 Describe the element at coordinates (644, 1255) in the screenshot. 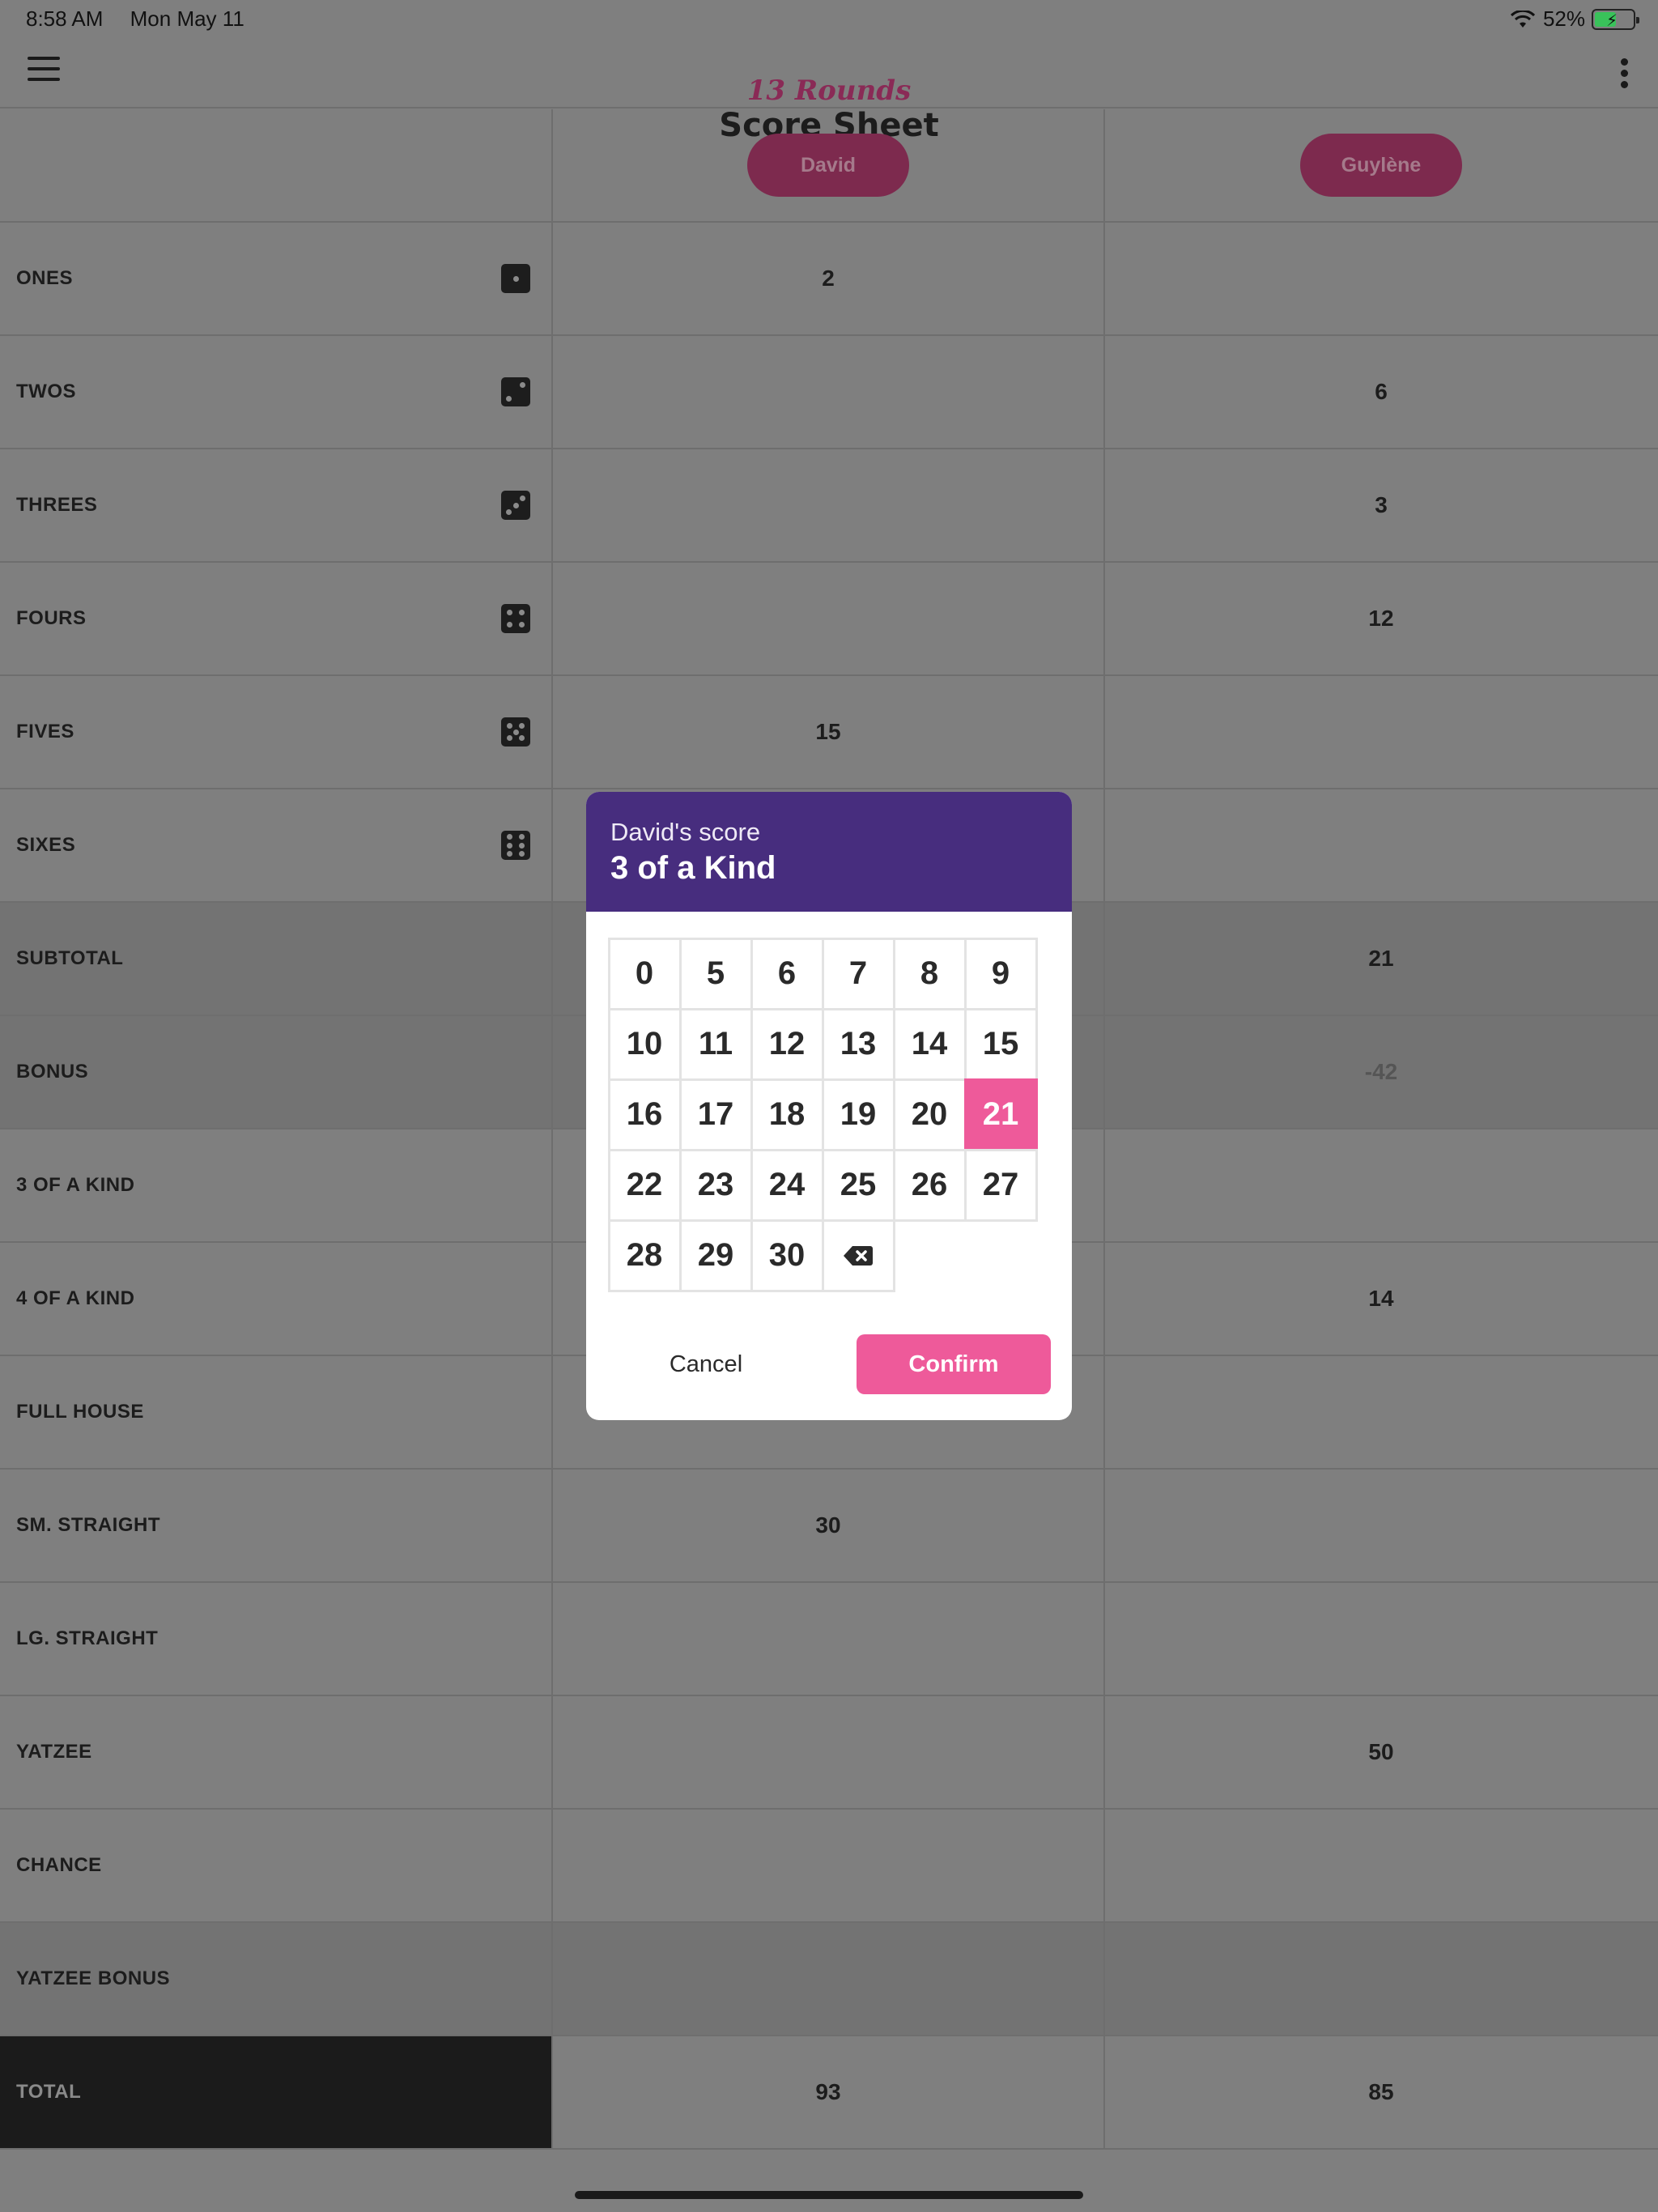

I see `keypad-key: 28` at that location.